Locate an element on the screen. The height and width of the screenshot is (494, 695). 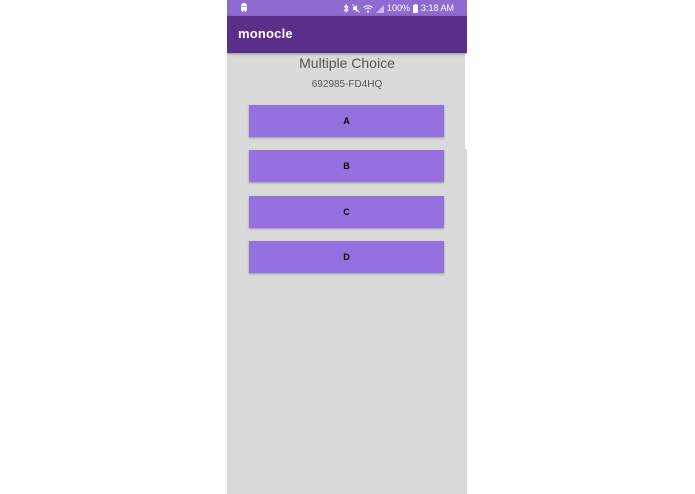
choice-c-button: C is located at coordinates (346, 212).